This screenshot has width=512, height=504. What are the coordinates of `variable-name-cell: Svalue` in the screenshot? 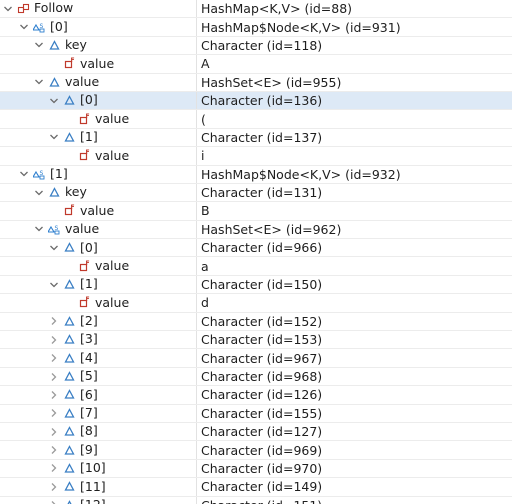 It's located at (98, 229).